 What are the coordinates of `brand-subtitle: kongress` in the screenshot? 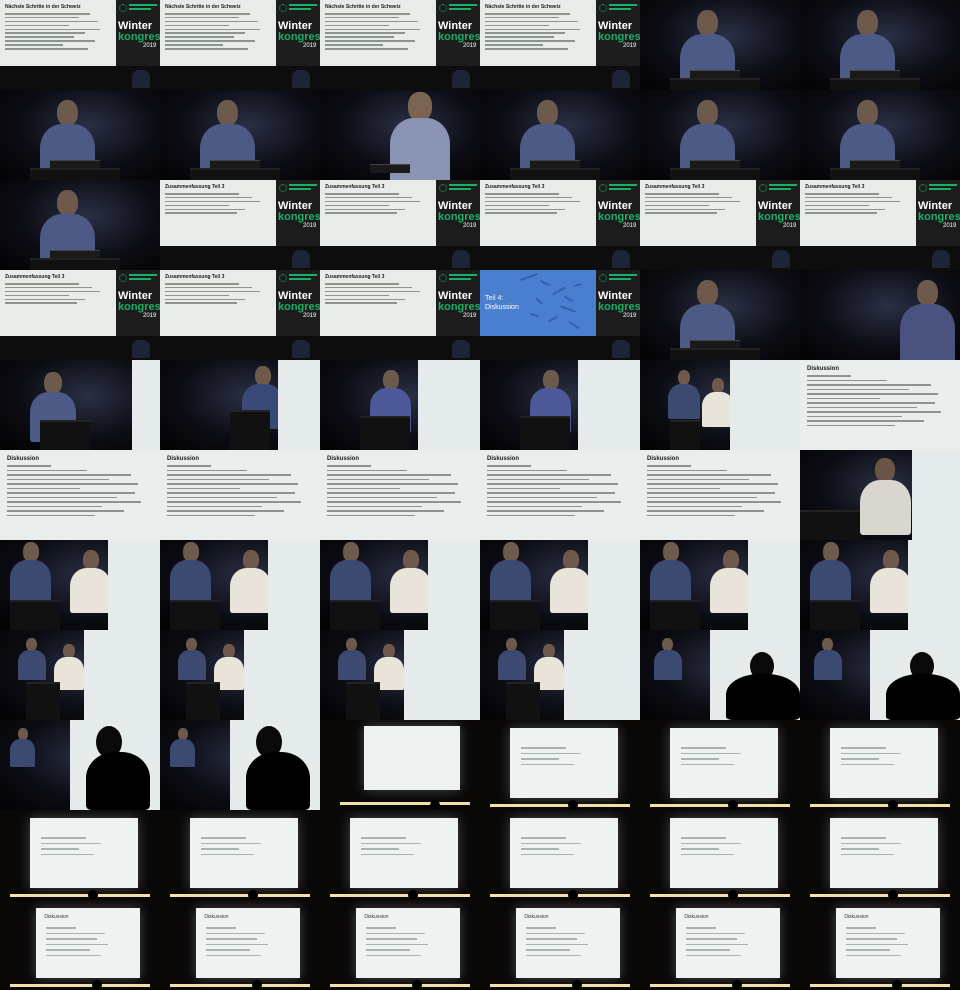 It's located at (939, 217).